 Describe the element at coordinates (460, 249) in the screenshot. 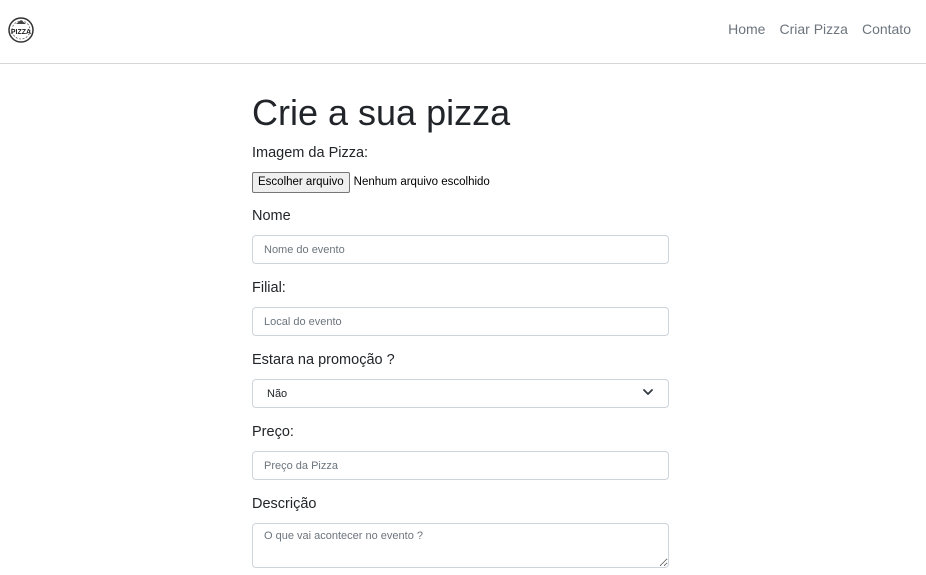

I see `name-input` at that location.